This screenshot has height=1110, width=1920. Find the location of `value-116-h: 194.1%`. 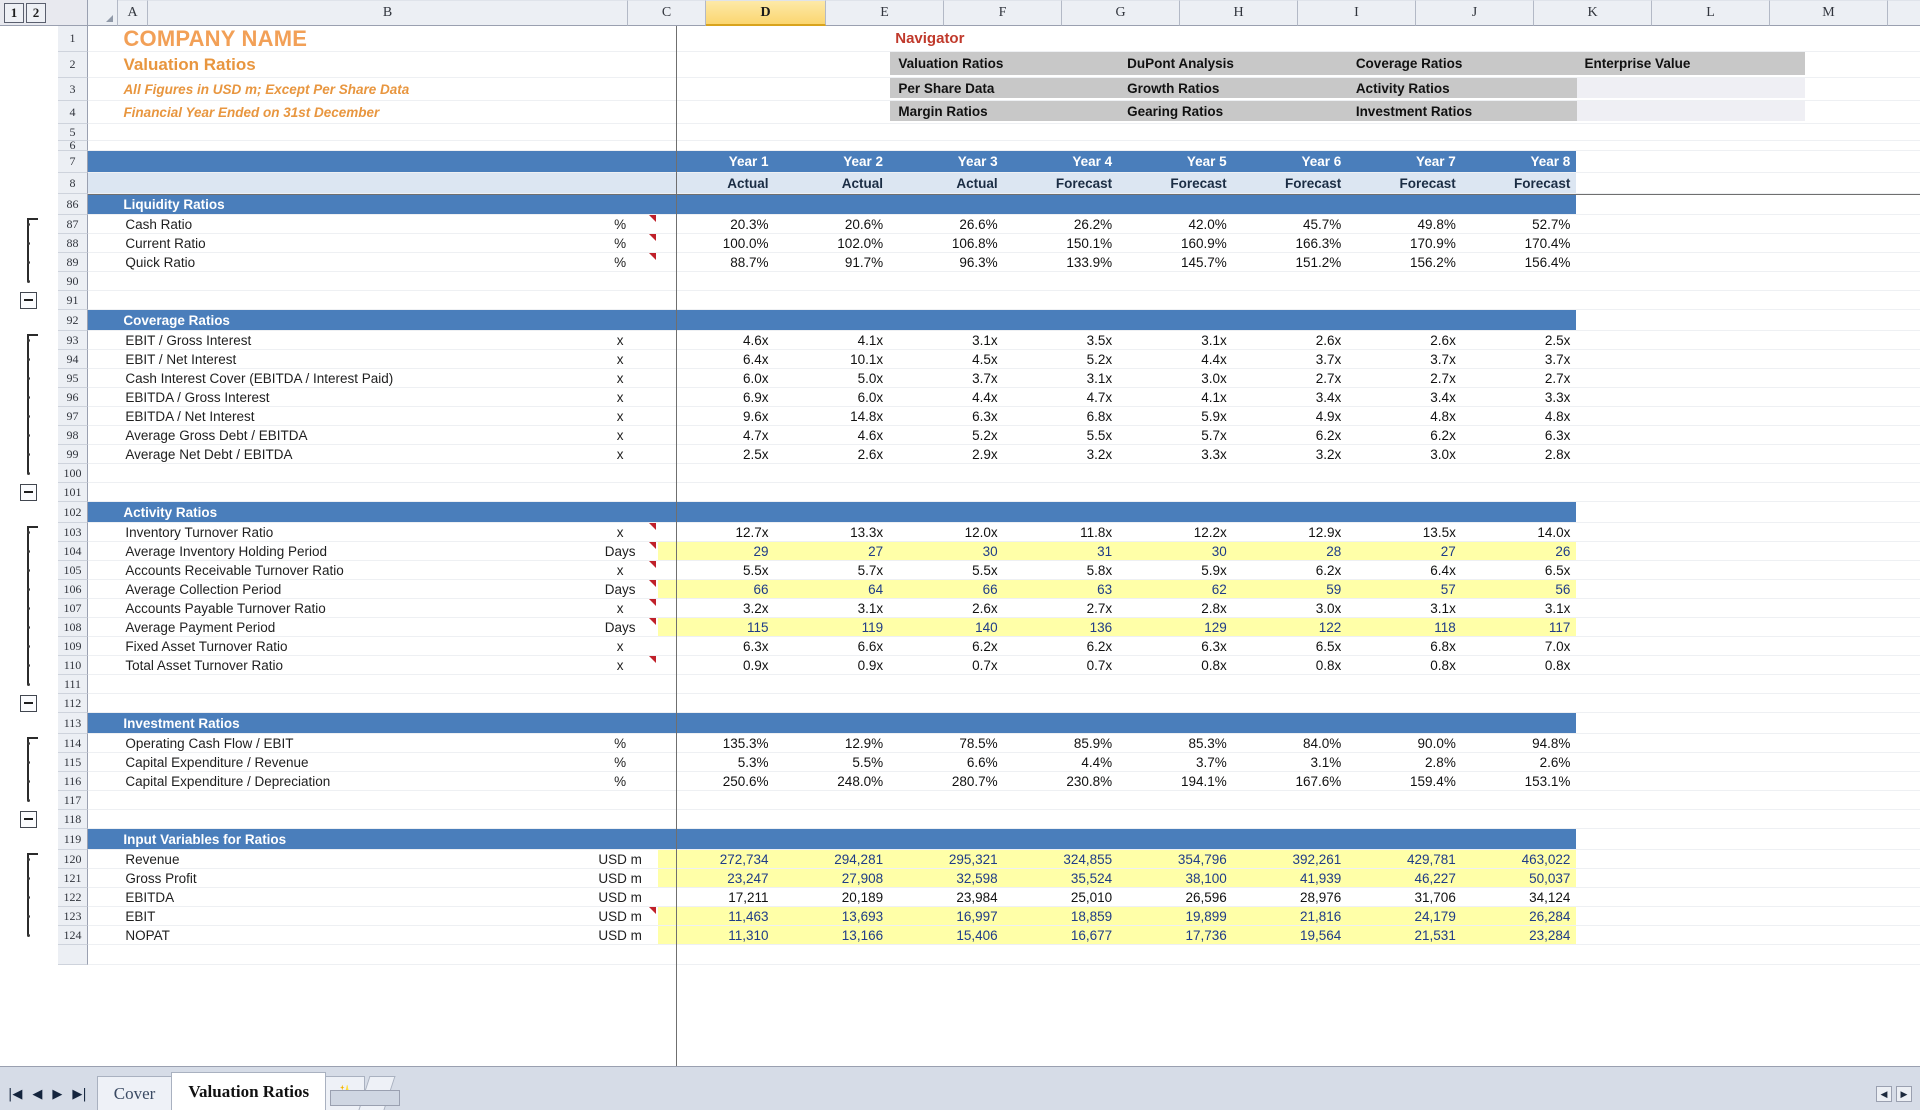

value-116-h: 194.1% is located at coordinates (1175, 781).